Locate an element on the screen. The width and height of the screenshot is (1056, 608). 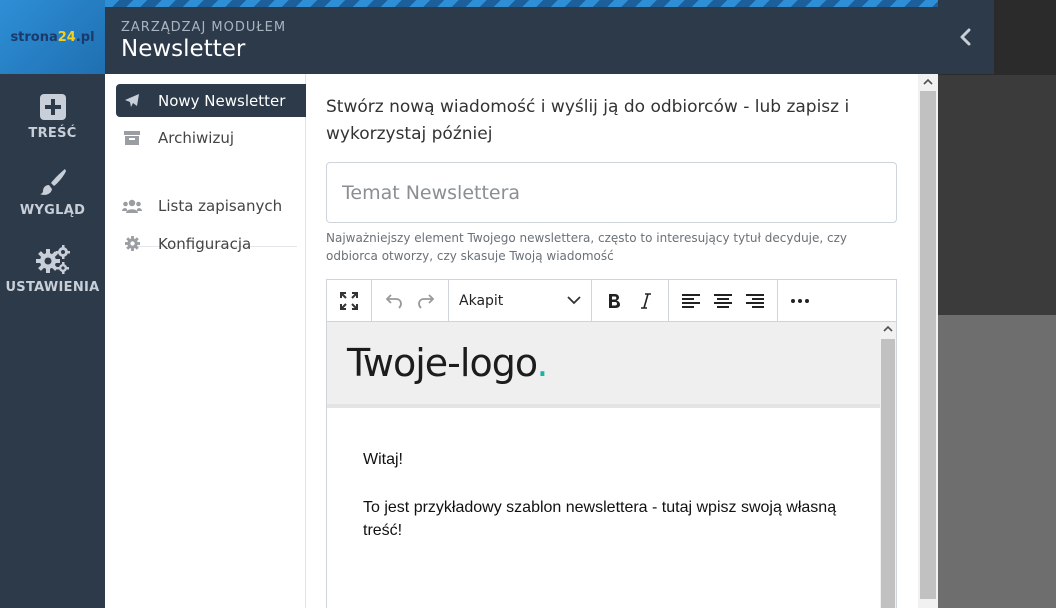
align-left-icon is located at coordinates (691, 300).